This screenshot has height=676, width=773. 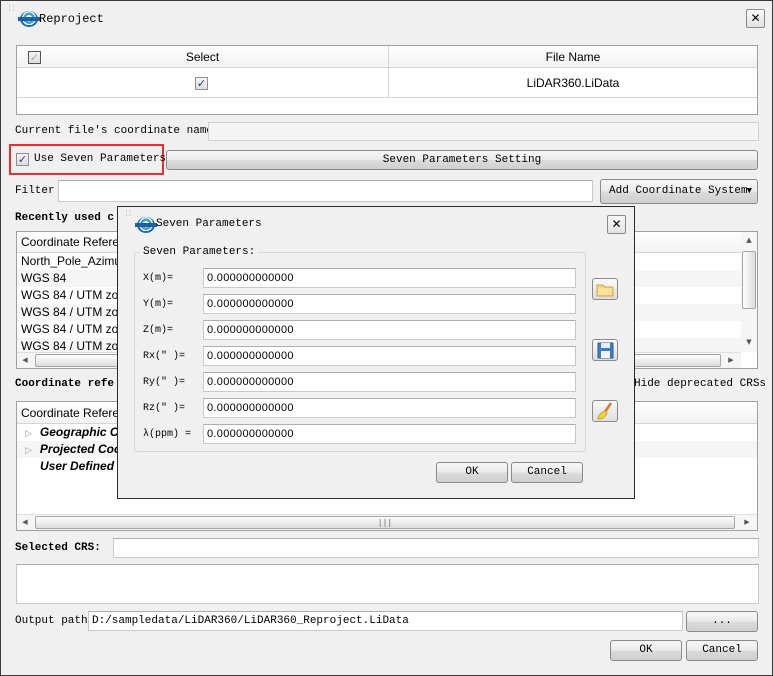 I want to click on crs-section-title: Coordinate refe, so click(x=65, y=384).